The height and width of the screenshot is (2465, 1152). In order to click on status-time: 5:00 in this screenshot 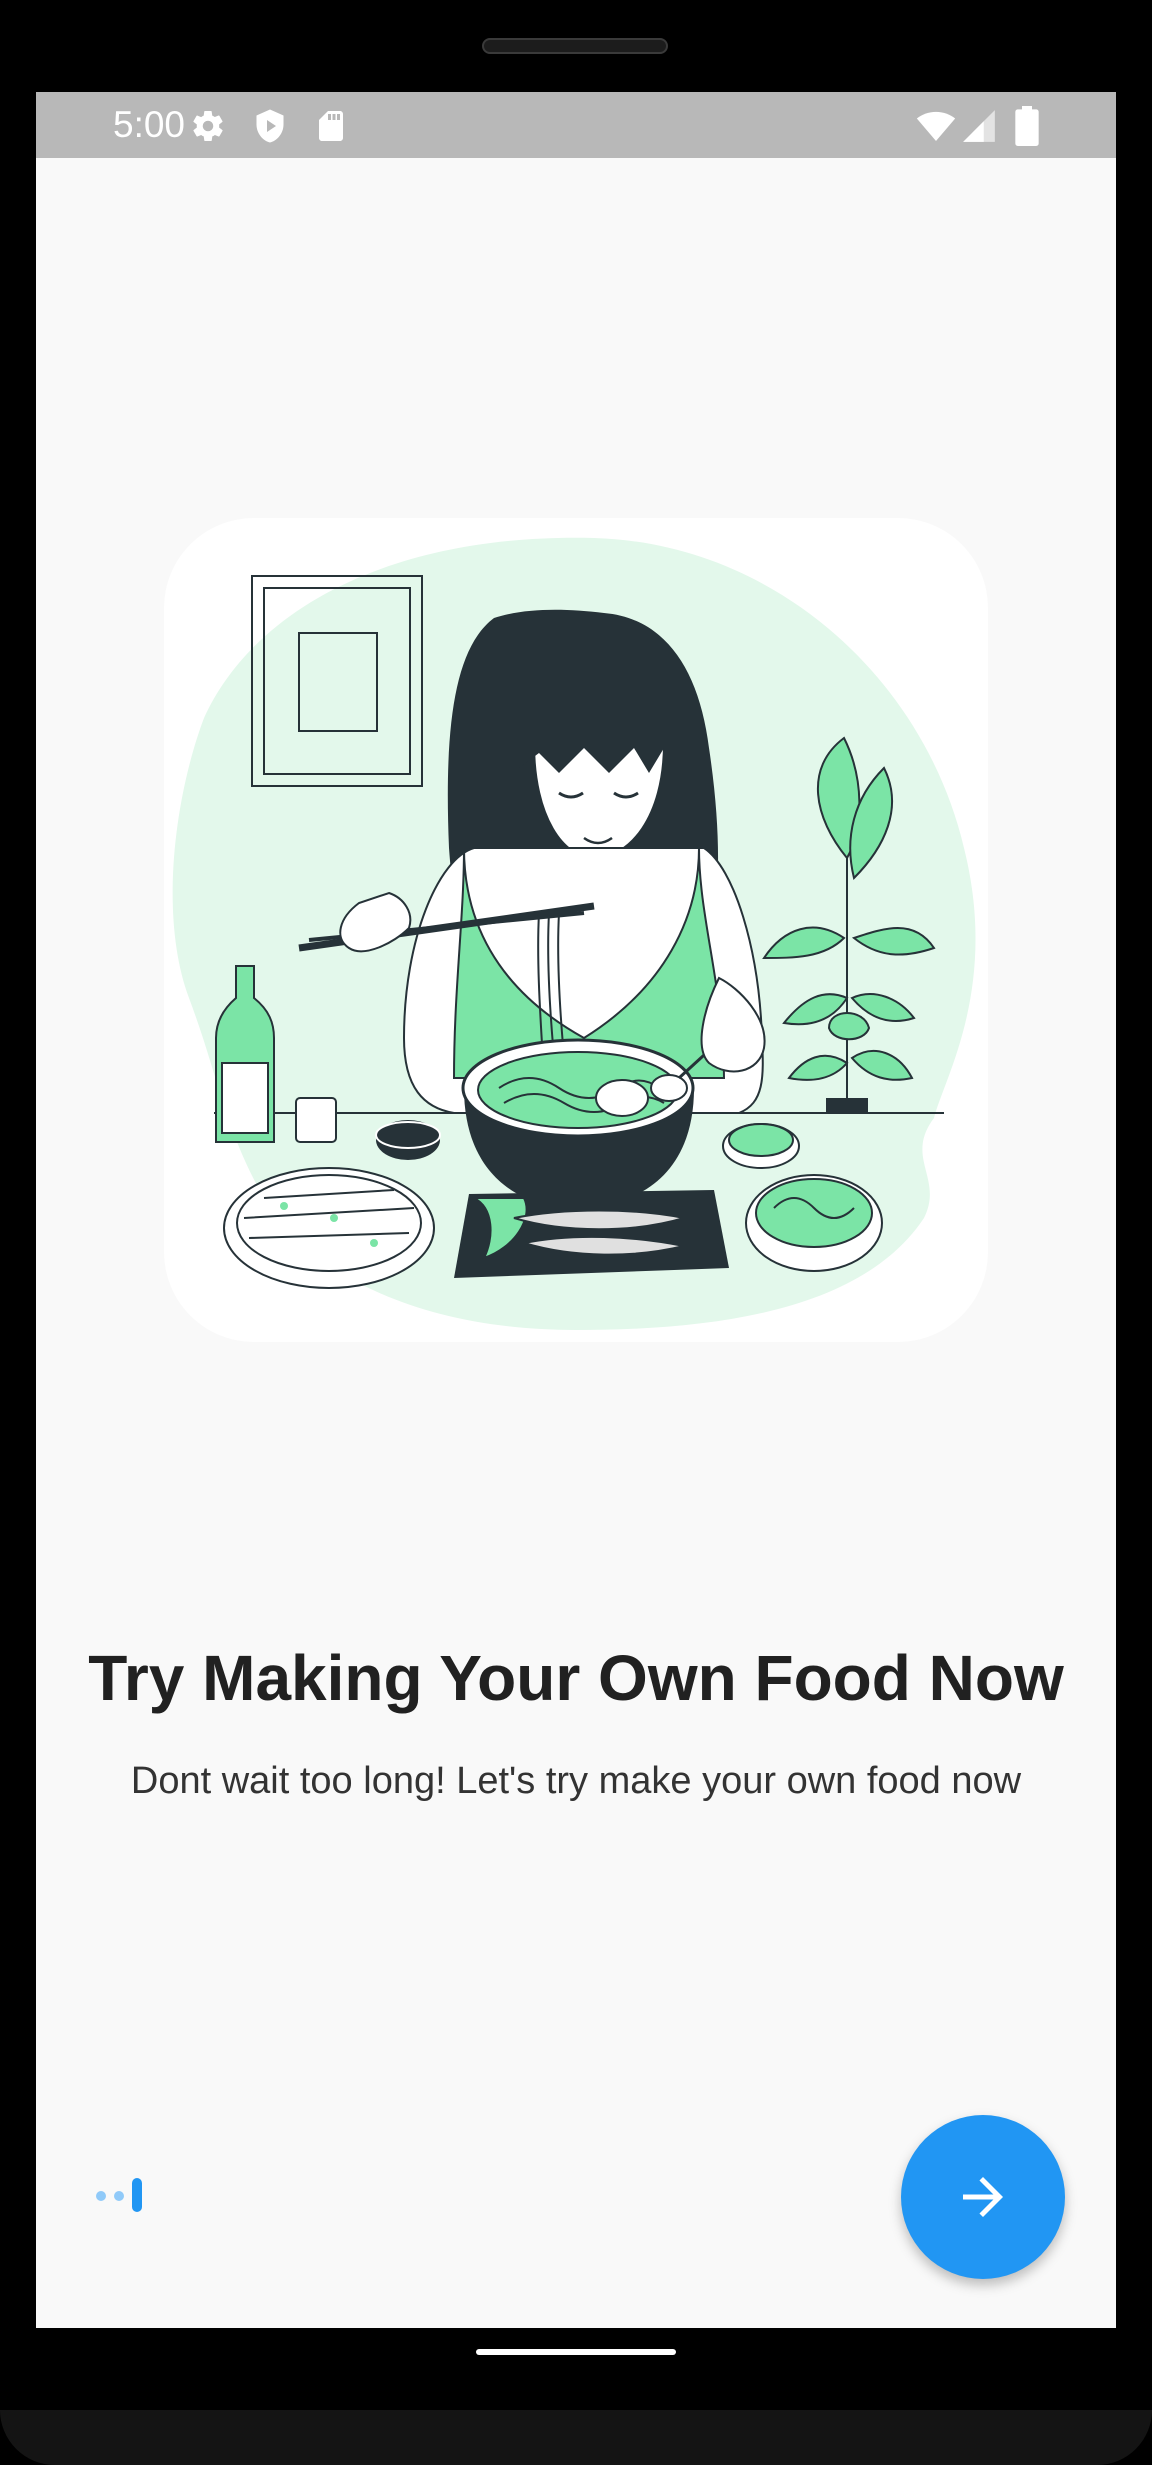, I will do `click(149, 124)`.